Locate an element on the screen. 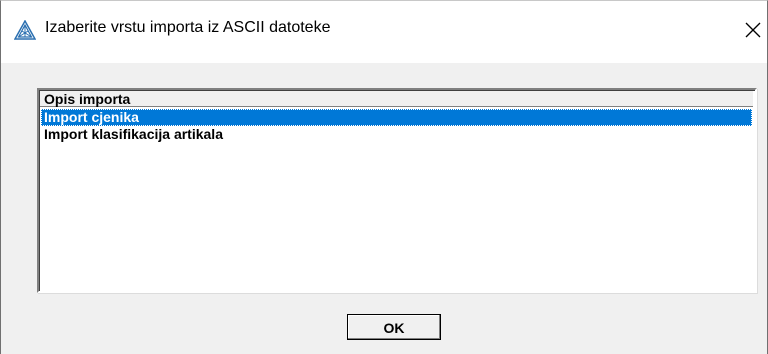 The image size is (768, 354). list-item-import-cjenika: Import cjenika is located at coordinates (396, 117).